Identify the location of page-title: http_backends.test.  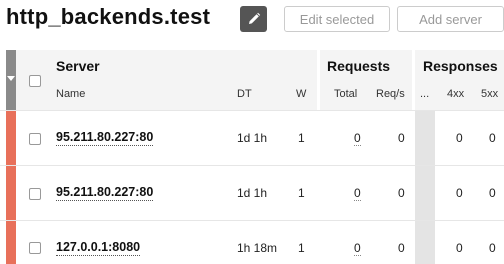
(108, 16).